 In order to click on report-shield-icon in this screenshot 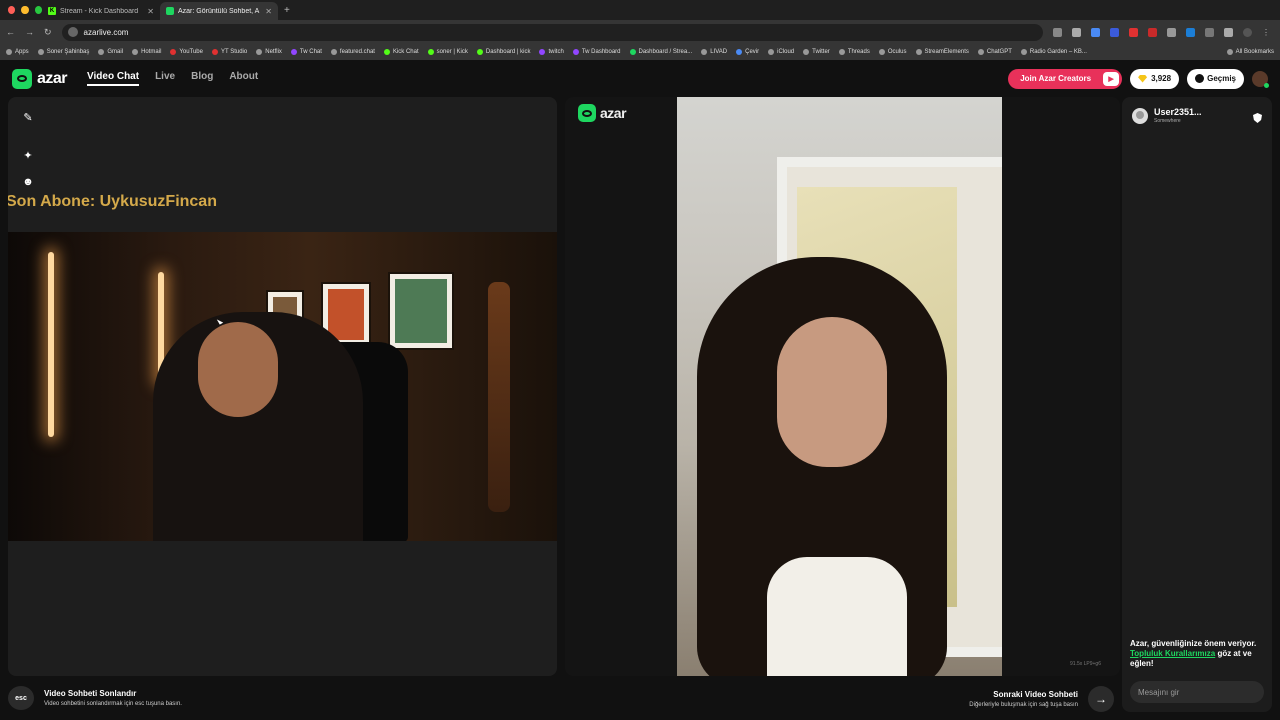, I will do `click(1257, 118)`.